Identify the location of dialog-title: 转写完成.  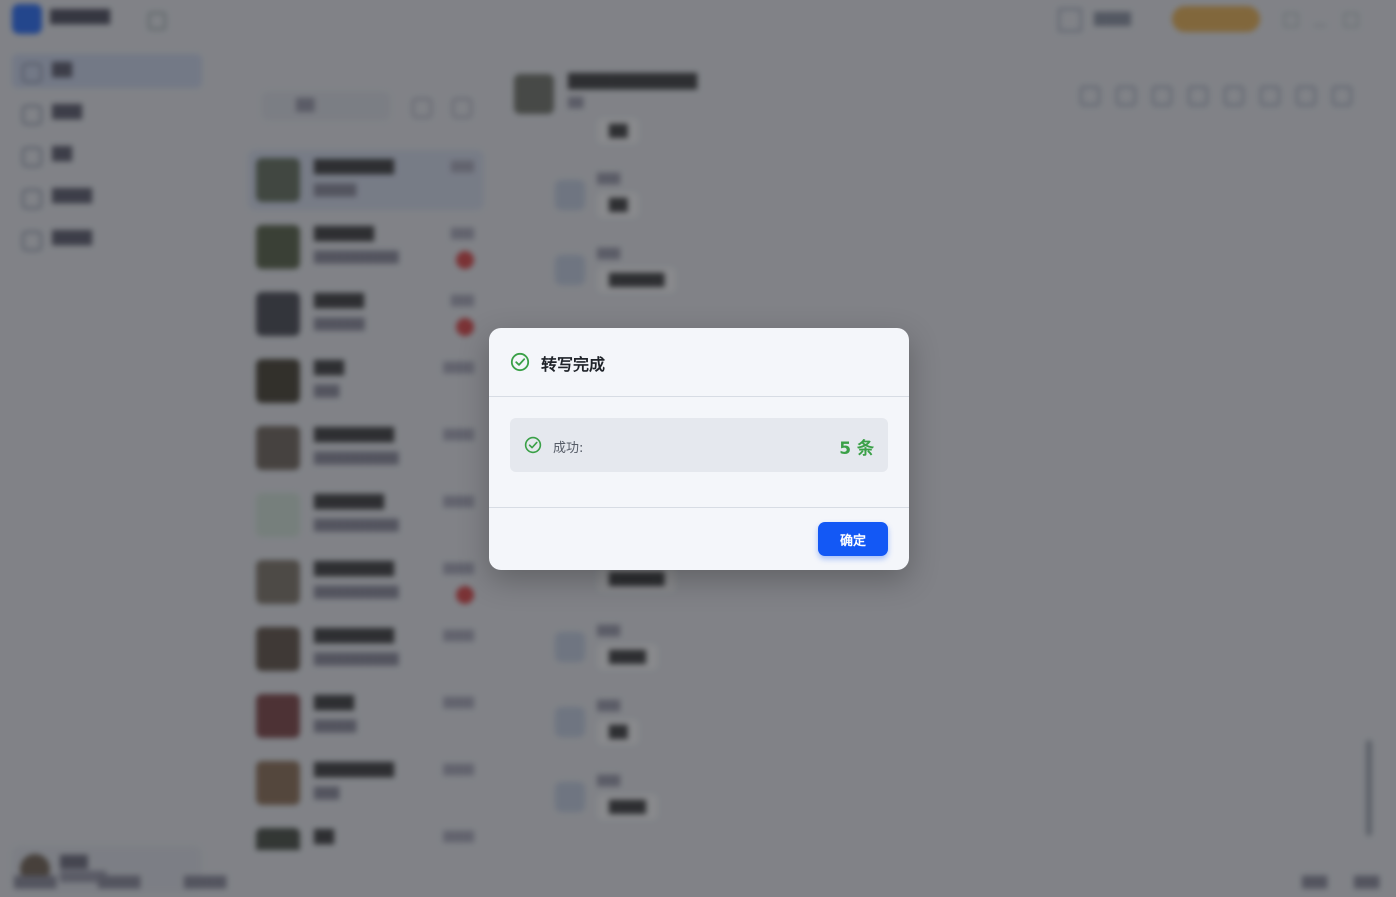
(573, 364).